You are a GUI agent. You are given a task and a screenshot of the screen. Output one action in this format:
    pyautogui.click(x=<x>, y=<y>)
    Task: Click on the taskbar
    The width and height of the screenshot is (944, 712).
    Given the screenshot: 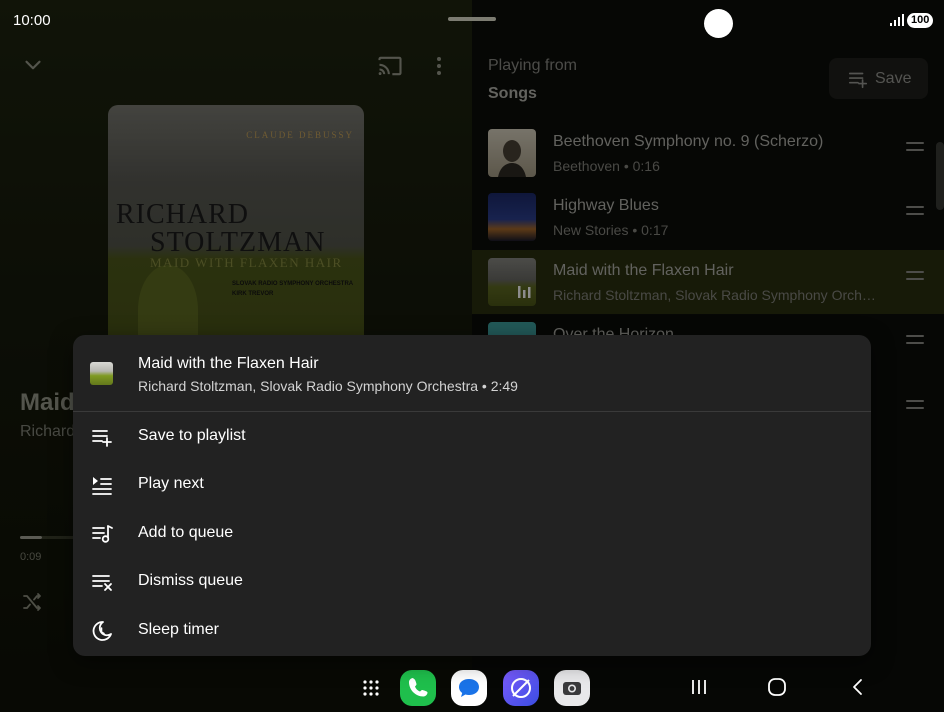 What is the action you would take?
    pyautogui.click(x=472, y=687)
    